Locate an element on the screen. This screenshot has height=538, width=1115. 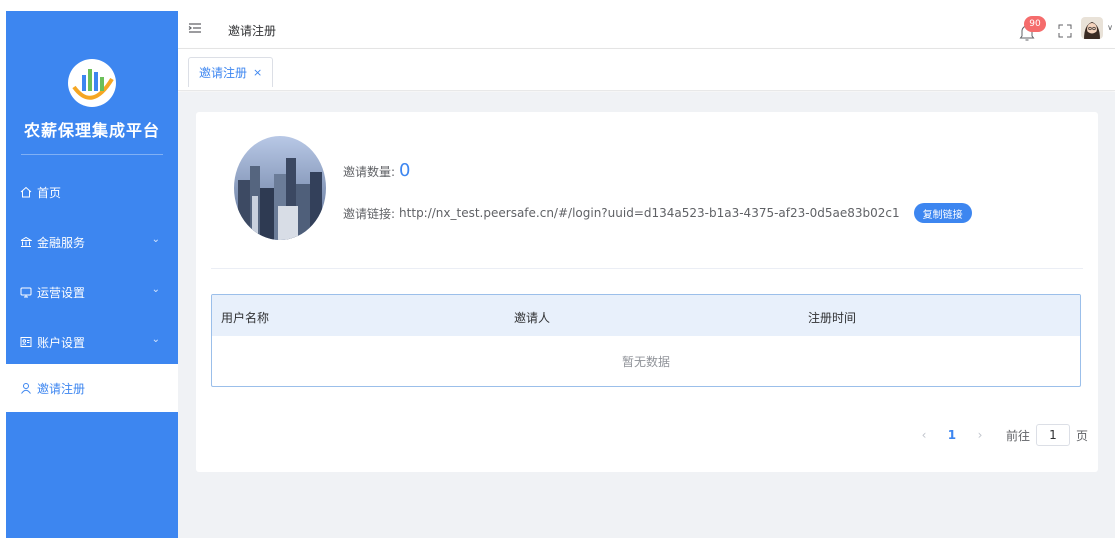
sidebar-item-label: 金融服务 is located at coordinates (61, 242).